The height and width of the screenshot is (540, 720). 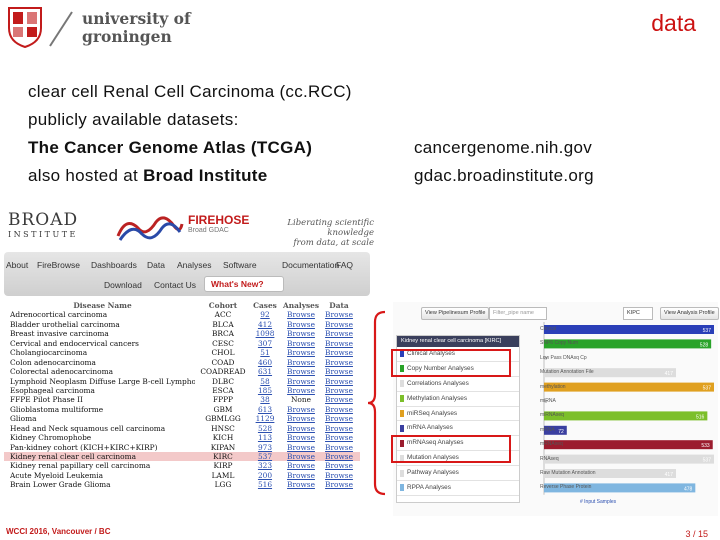 What do you see at coordinates (265, 381) in the screenshot?
I see `cases-link: 58` at bounding box center [265, 381].